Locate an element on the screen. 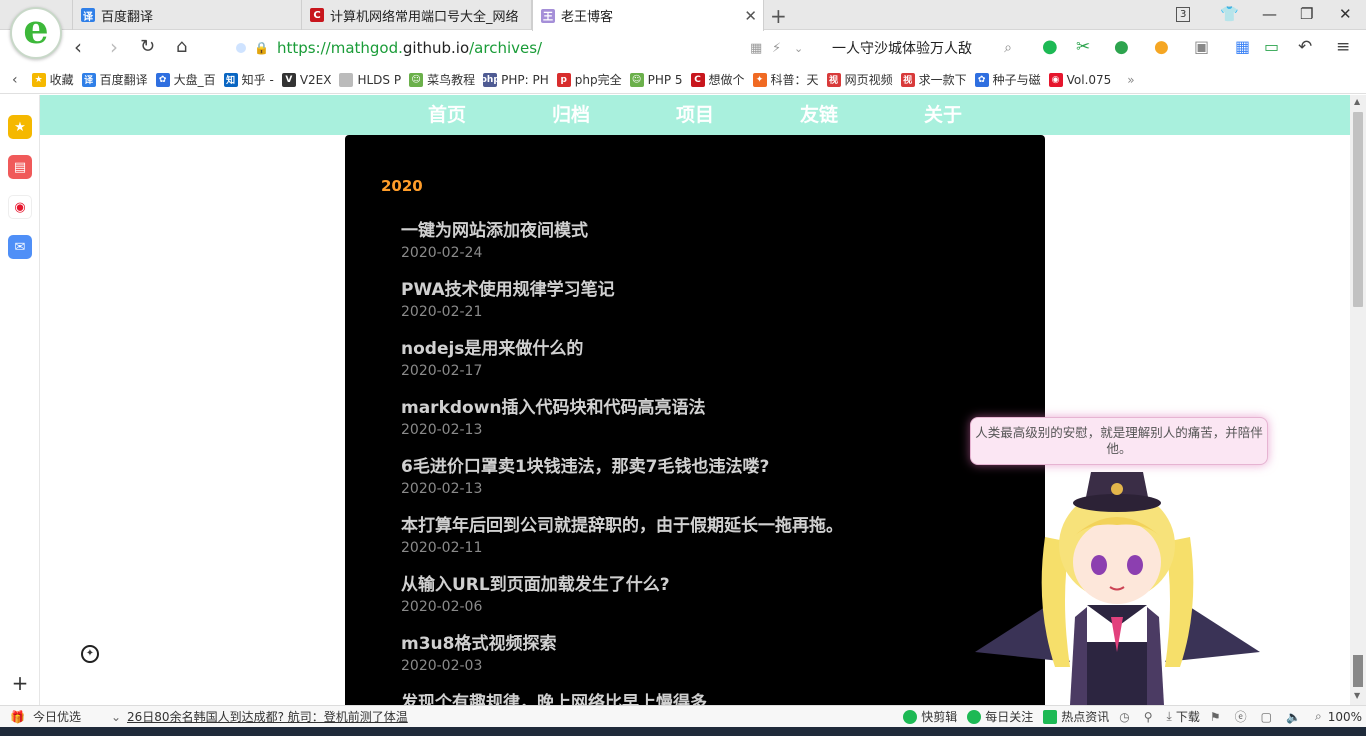 Image resolution: width=1366 pixels, height=736 pixels. reload-icon: ↻ is located at coordinates (147, 47).